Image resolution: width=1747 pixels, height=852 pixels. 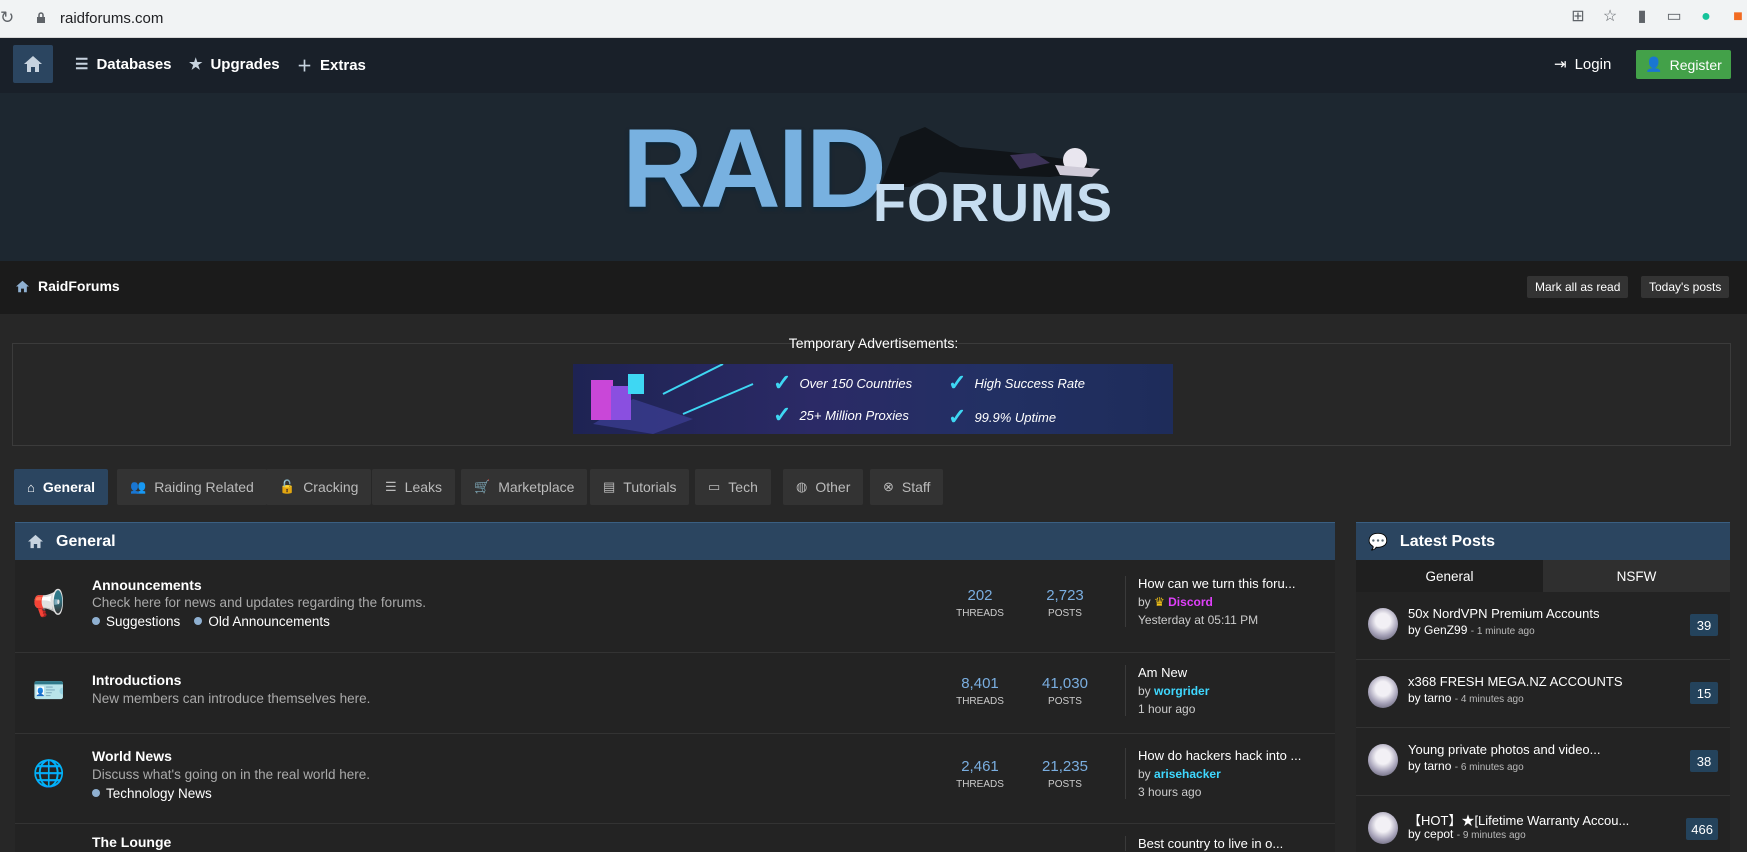 I want to click on tab-raiding-related: 👥 Raiding Related, so click(x=192, y=487).